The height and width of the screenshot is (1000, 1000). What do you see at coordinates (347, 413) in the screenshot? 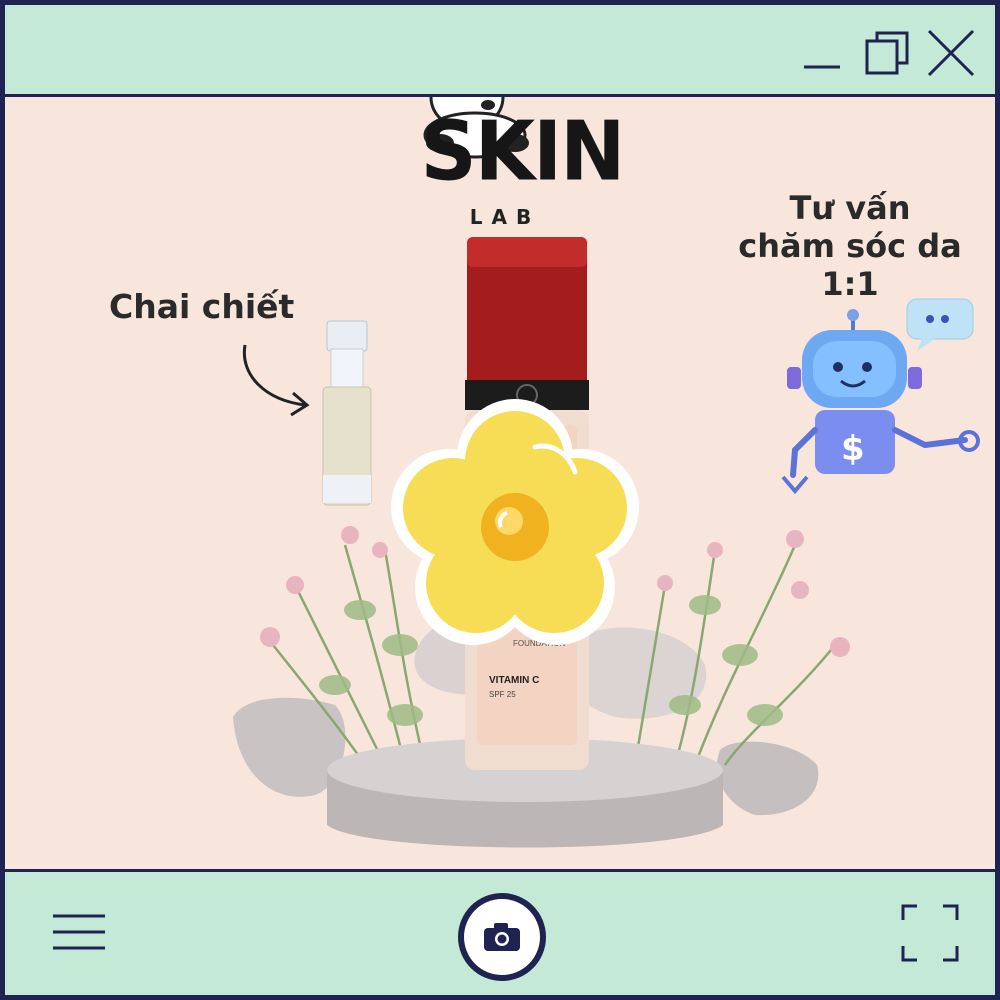
I see `dropper-bottle` at bounding box center [347, 413].